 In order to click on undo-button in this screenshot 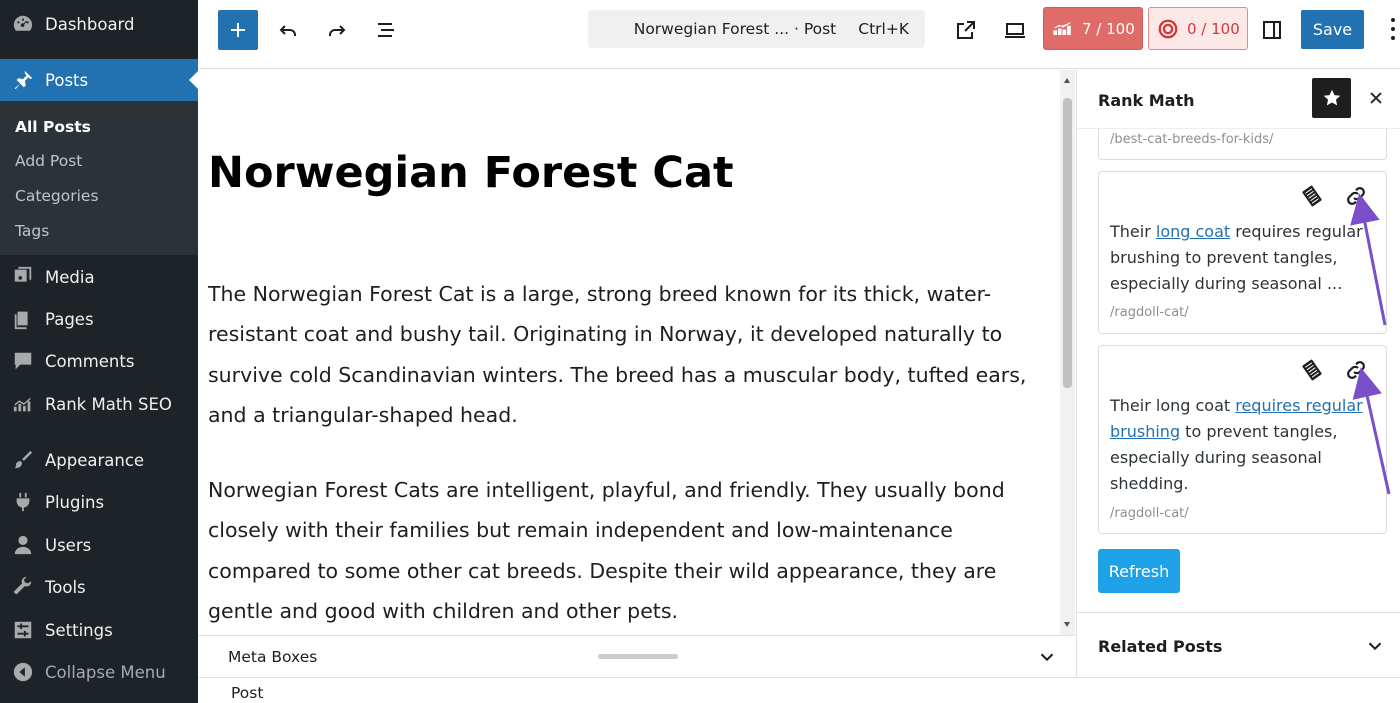, I will do `click(288, 30)`.